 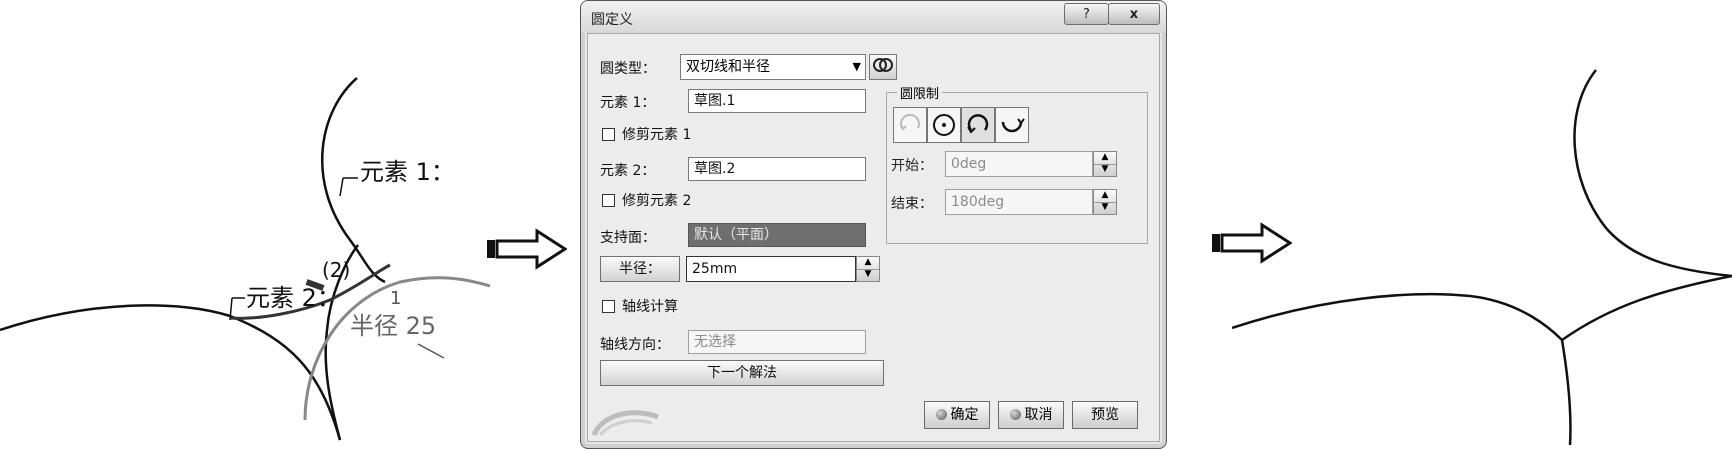 I want to click on element1-input: 草图.1, so click(x=777, y=101).